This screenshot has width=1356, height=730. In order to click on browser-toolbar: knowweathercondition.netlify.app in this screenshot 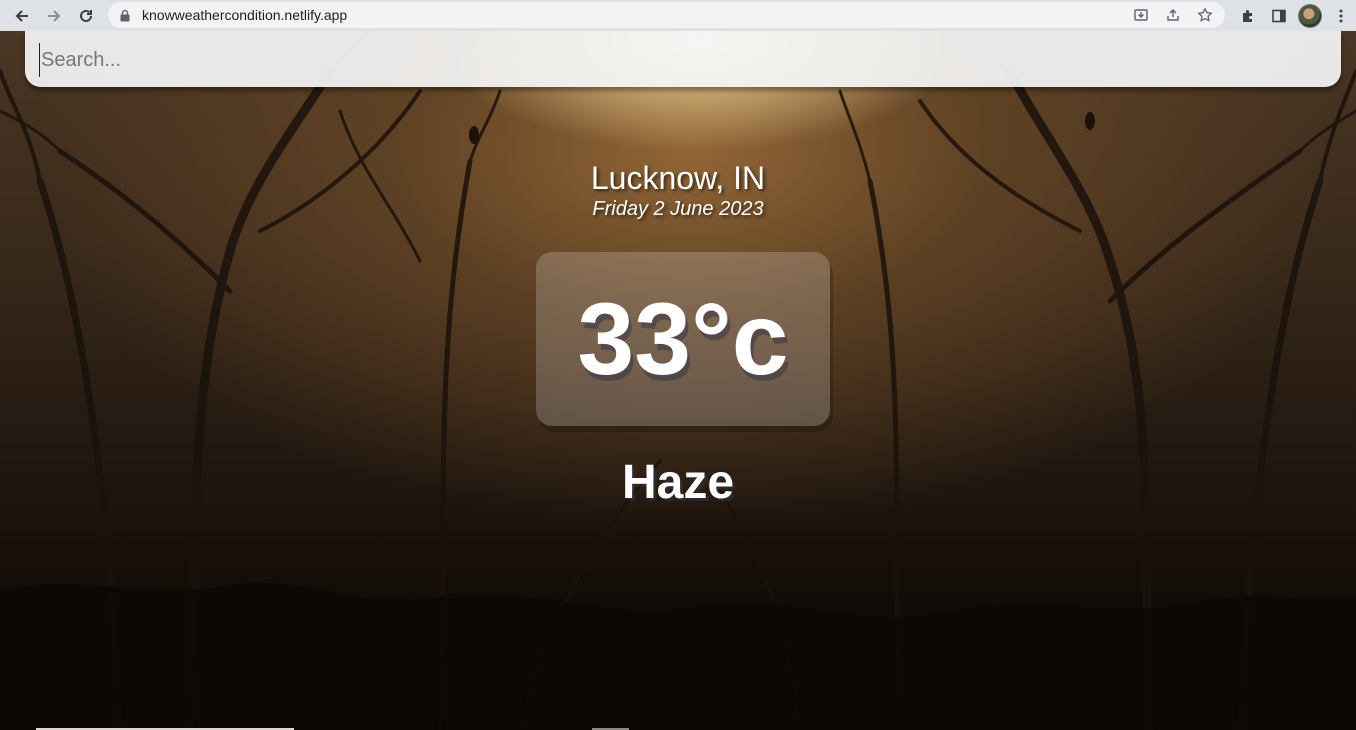, I will do `click(678, 15)`.